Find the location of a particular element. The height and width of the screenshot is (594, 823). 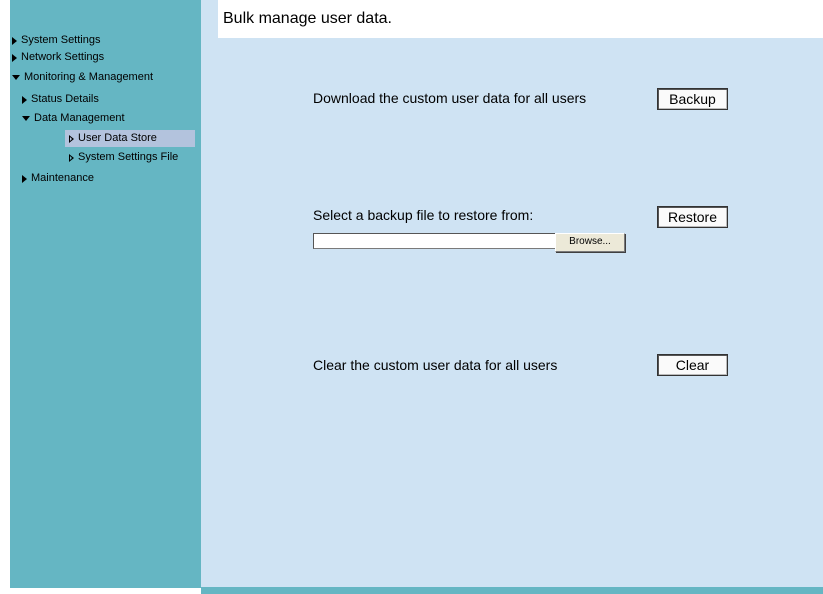

backup-button: Backup is located at coordinates (692, 99).